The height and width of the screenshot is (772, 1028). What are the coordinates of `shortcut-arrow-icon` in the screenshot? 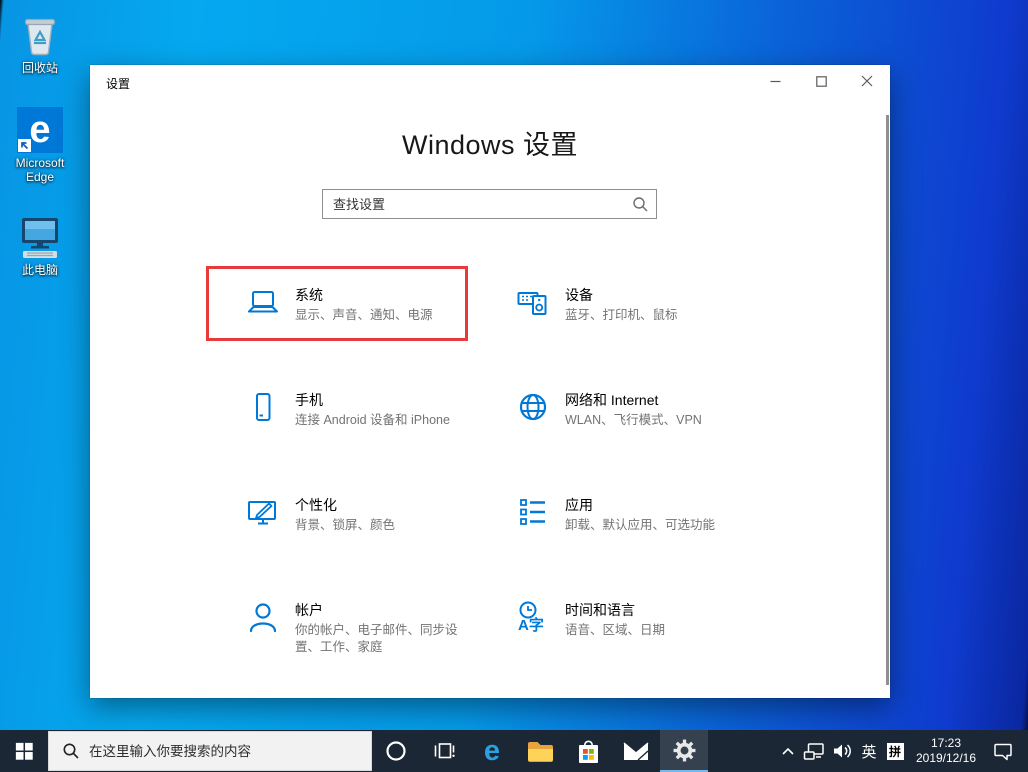 It's located at (24, 145).